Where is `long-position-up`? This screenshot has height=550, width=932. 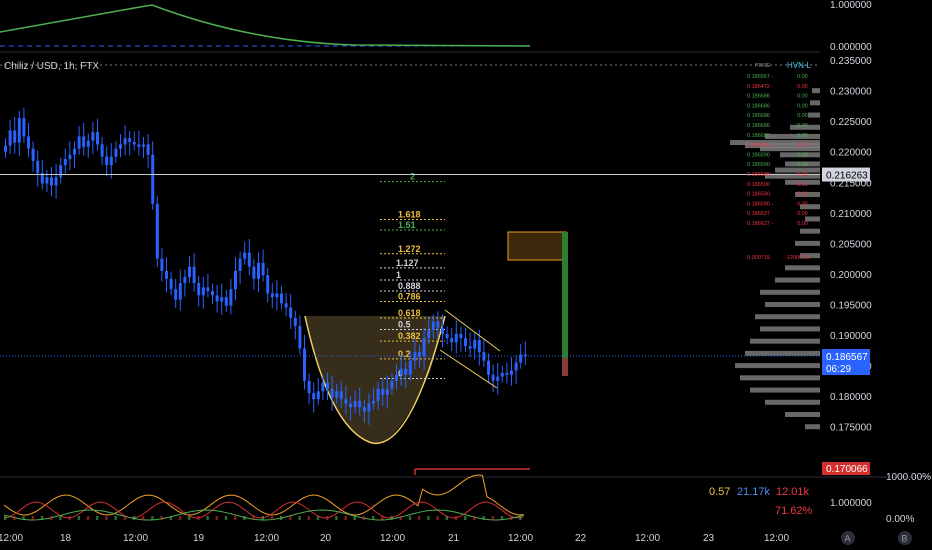 long-position-up is located at coordinates (565, 295).